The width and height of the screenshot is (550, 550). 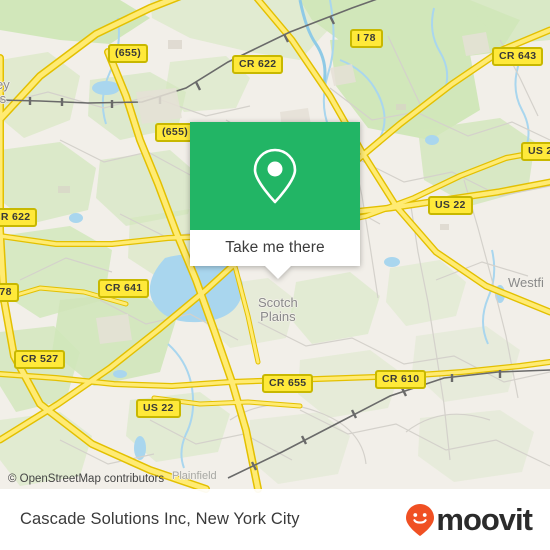 What do you see at coordinates (278, 272) in the screenshot?
I see `popup-tail` at bounding box center [278, 272].